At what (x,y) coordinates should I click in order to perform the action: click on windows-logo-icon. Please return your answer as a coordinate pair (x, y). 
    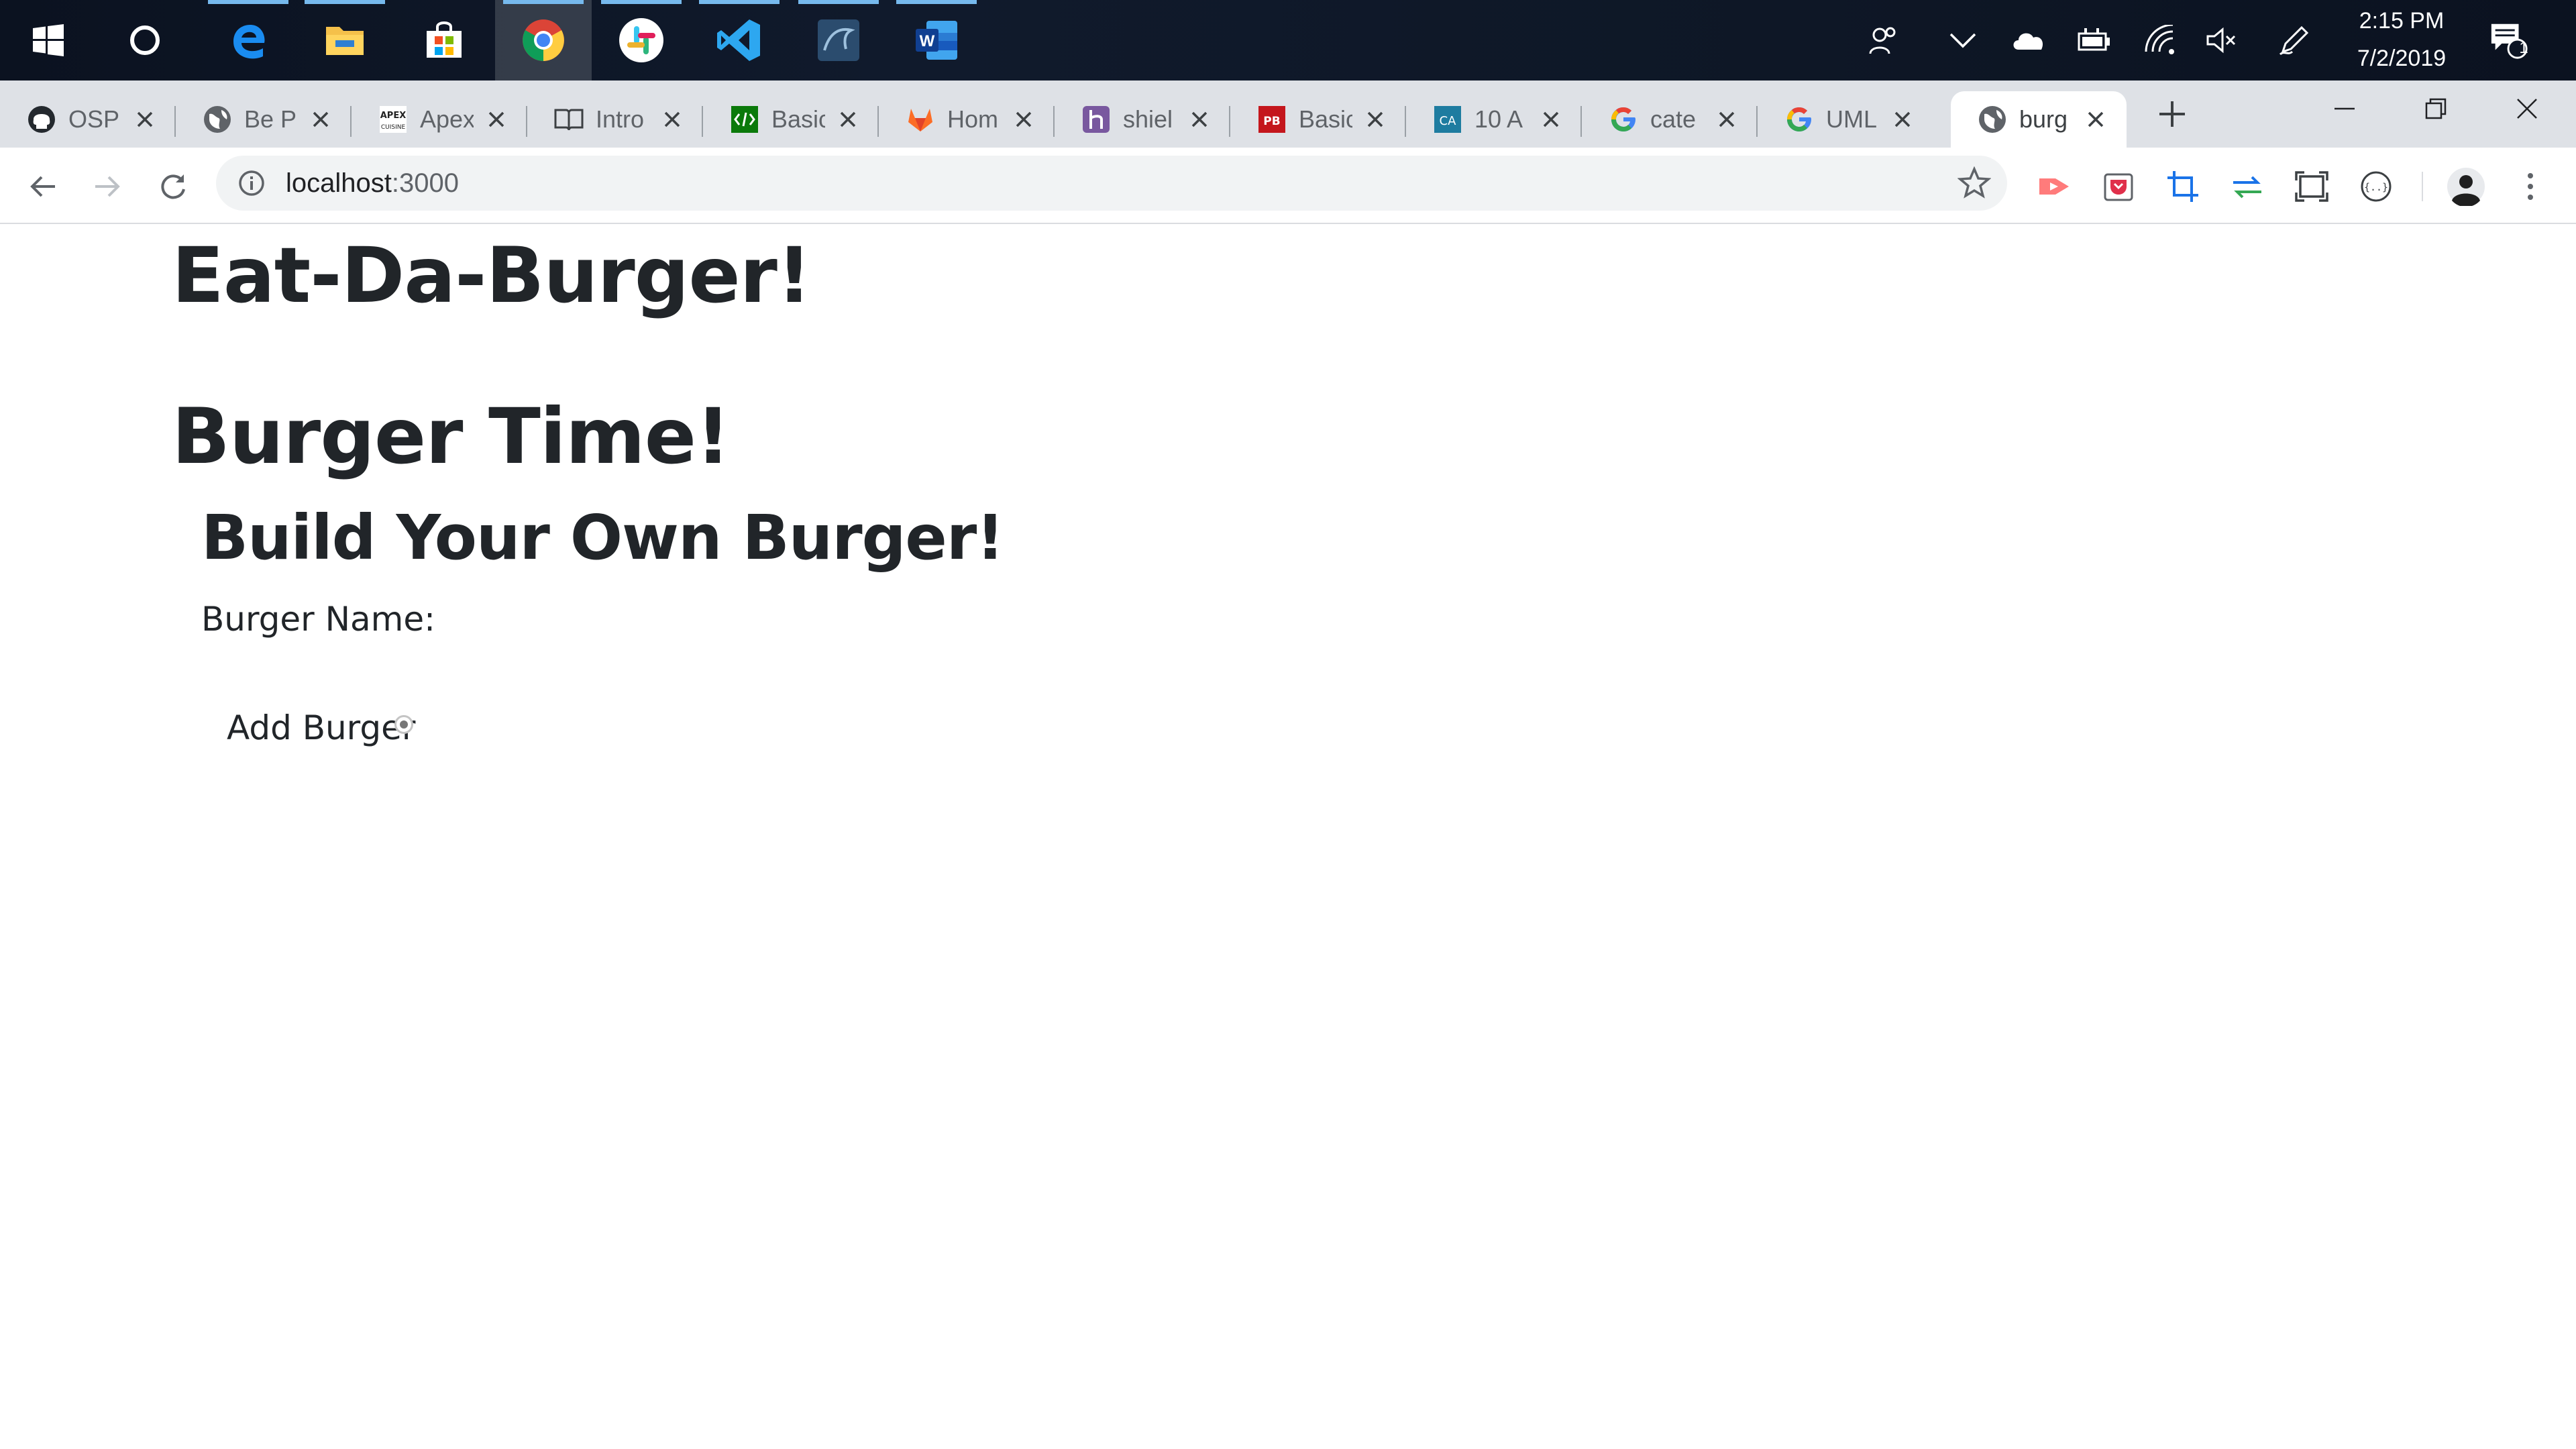
    Looking at the image, I should click on (48, 40).